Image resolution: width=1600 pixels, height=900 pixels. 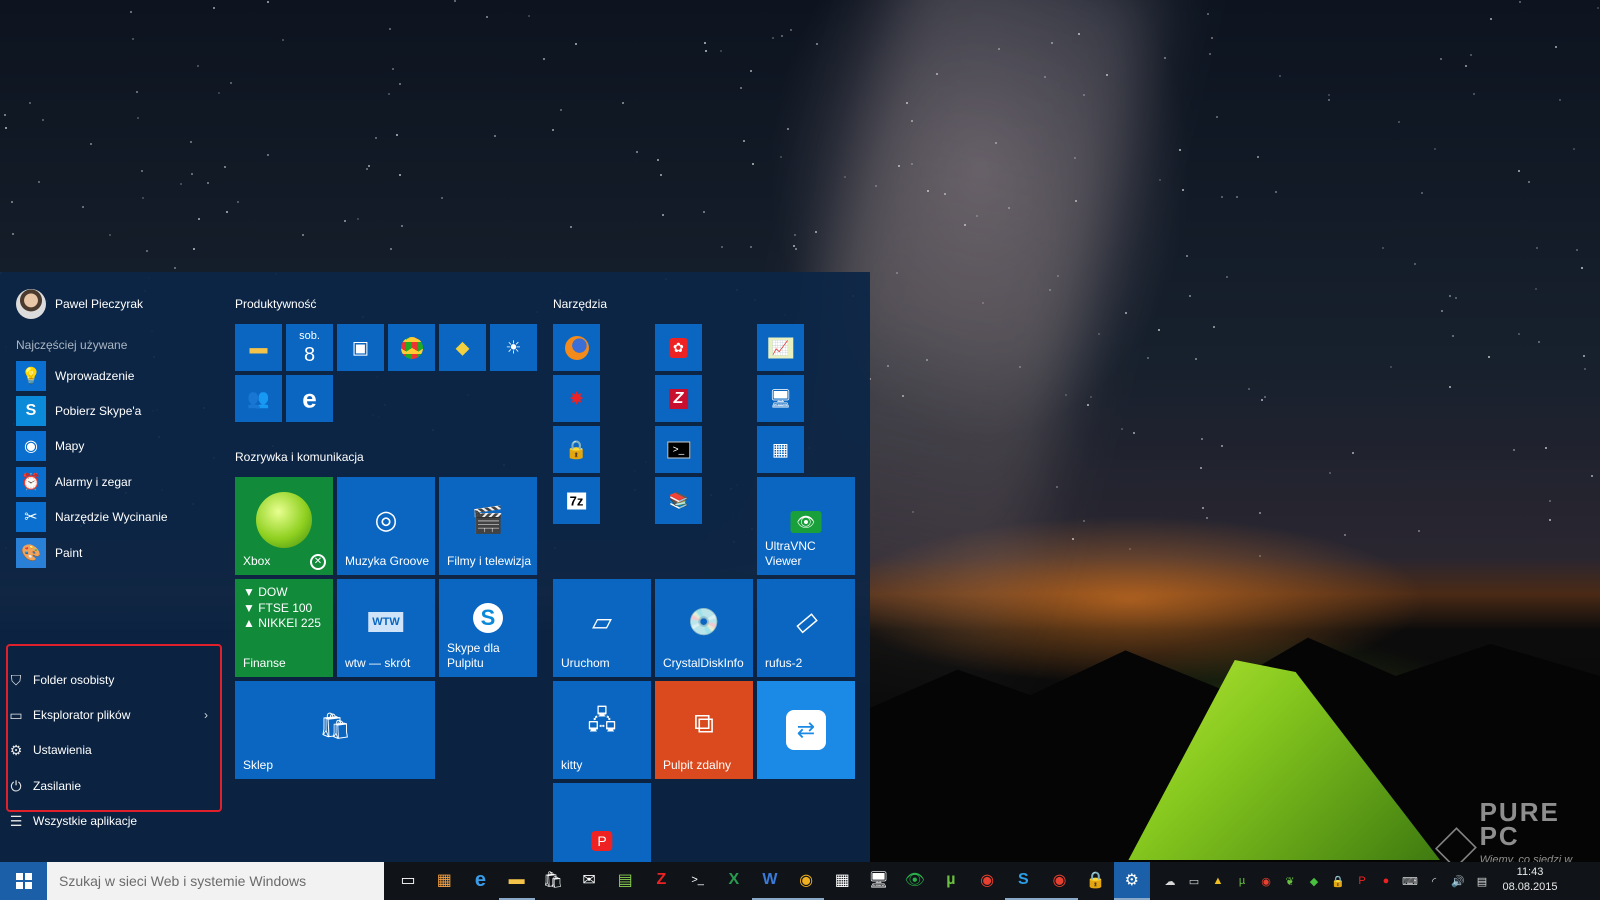 What do you see at coordinates (408, 881) in the screenshot?
I see `task-view-icon: ▭` at bounding box center [408, 881].